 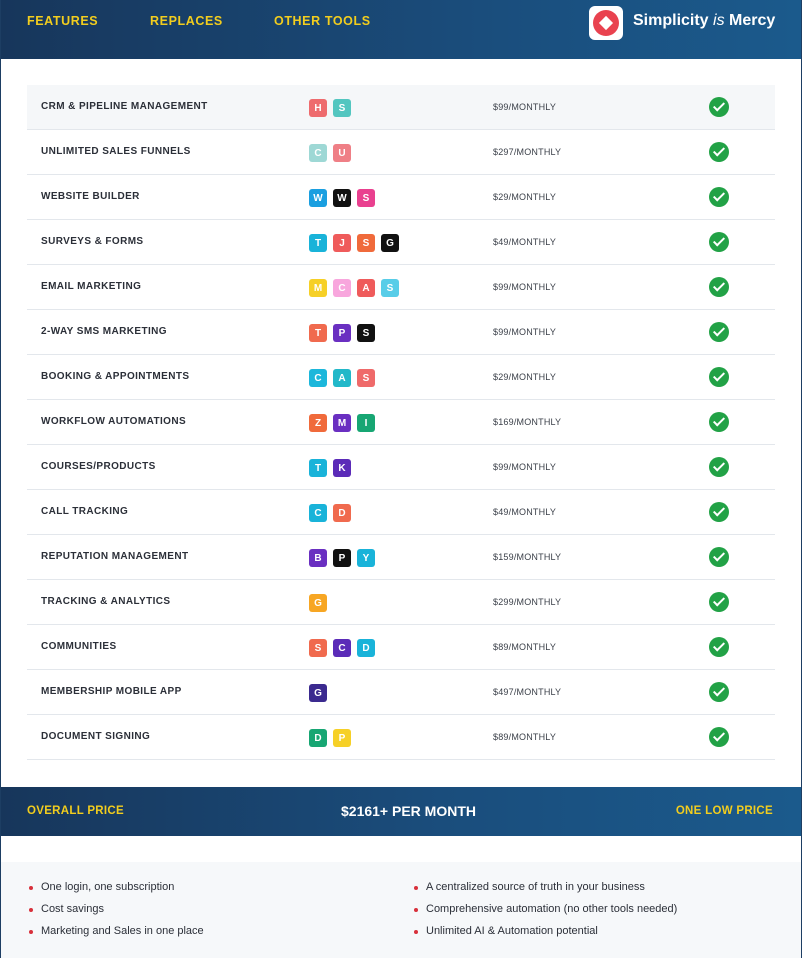 What do you see at coordinates (401, 737) in the screenshot?
I see `table-row: DOCUMENT SIGNING D P $89/MONTHLY` at bounding box center [401, 737].